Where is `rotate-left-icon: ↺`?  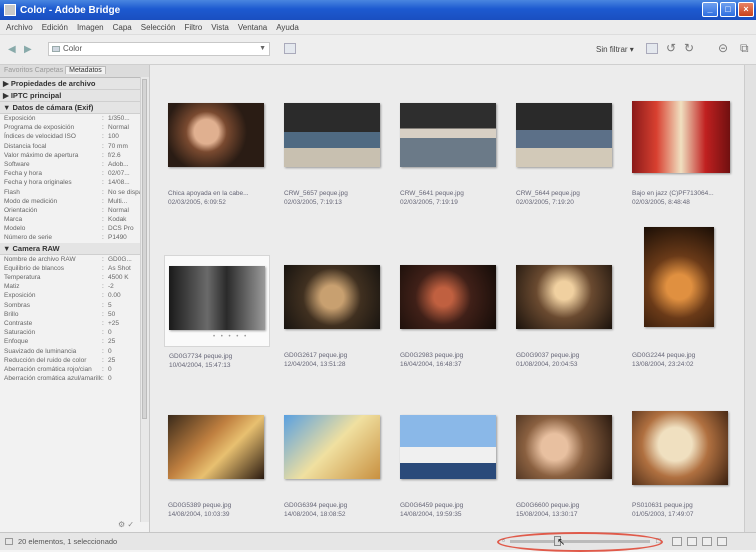
rotate-left-icon: ↺ is located at coordinates (671, 48).